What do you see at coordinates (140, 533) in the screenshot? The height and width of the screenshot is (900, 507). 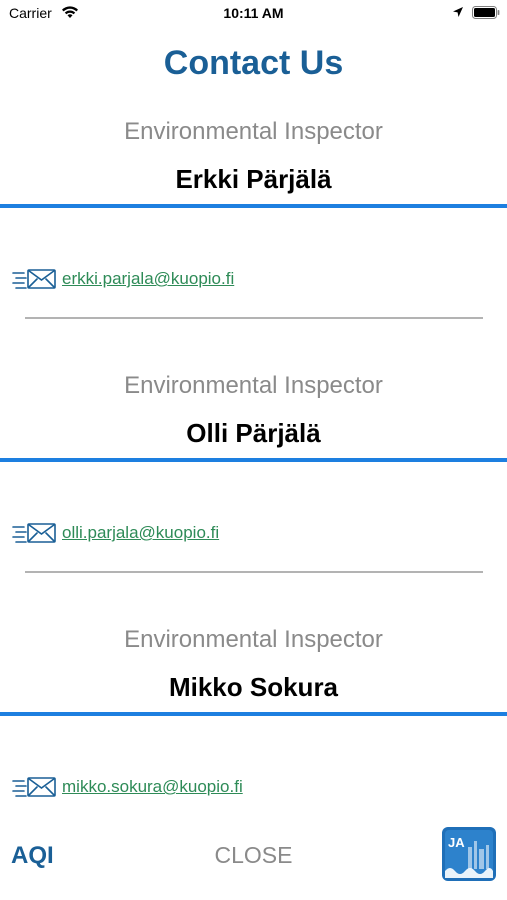 I see `email-link: olli.parjala@kuopio.fi` at bounding box center [140, 533].